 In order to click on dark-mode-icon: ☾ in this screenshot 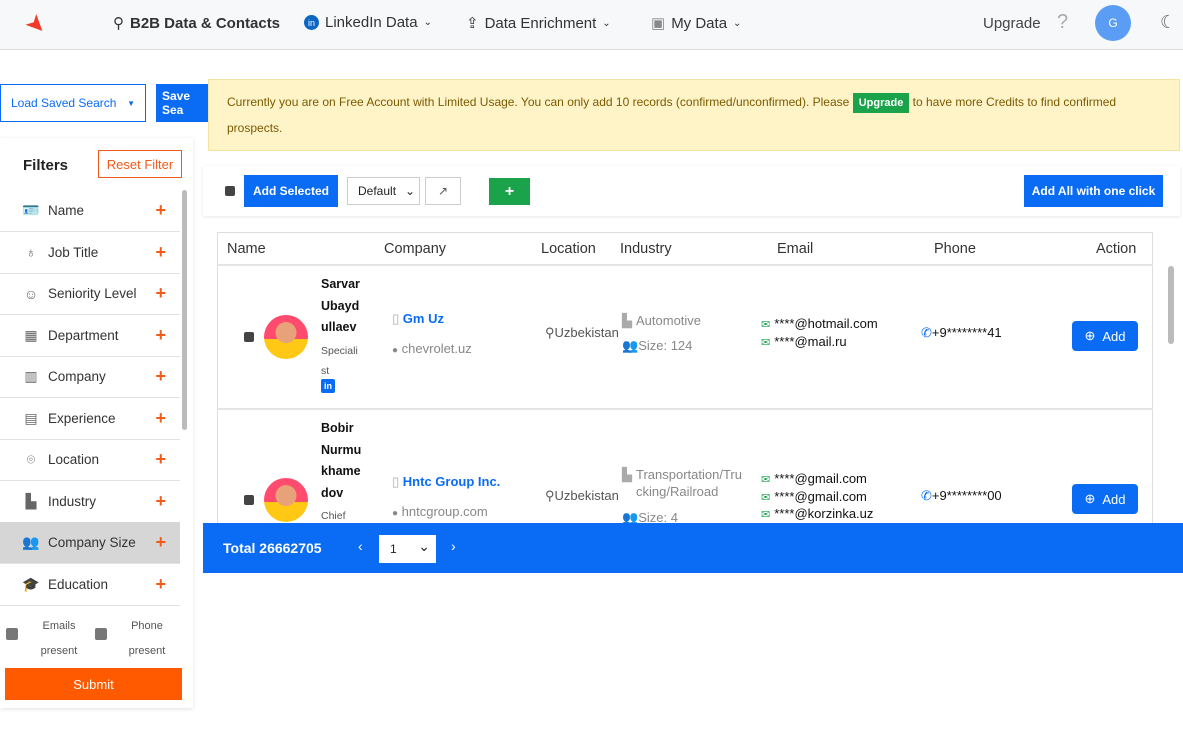, I will do `click(1168, 22)`.